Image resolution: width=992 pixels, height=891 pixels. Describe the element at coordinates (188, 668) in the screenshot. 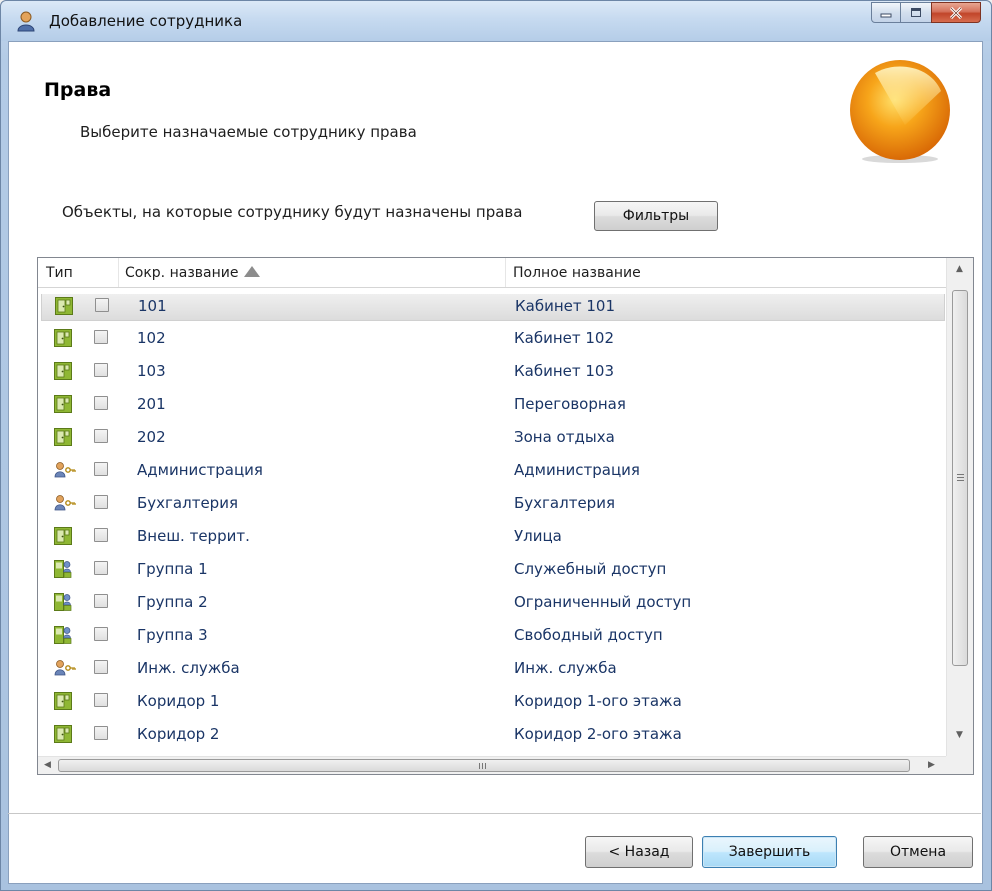

I see `short-name-cell: Инж. служба` at that location.